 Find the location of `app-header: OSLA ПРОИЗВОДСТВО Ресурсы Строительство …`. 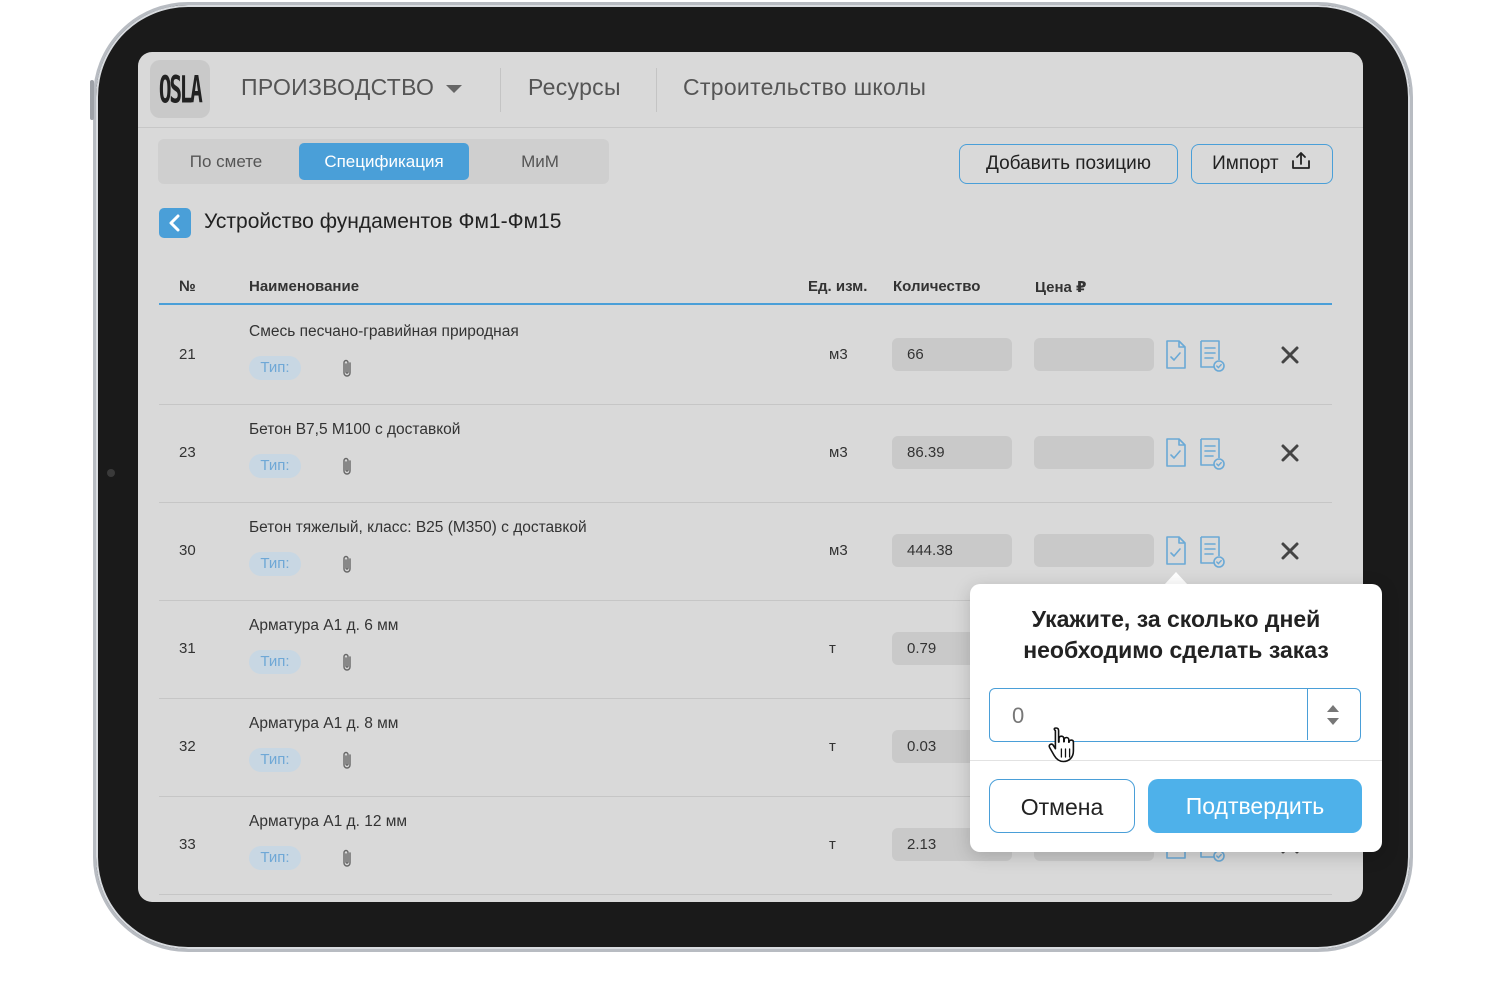

app-header: OSLA ПРОИЗВОДСТВО Ресурсы Строительство … is located at coordinates (750, 90).